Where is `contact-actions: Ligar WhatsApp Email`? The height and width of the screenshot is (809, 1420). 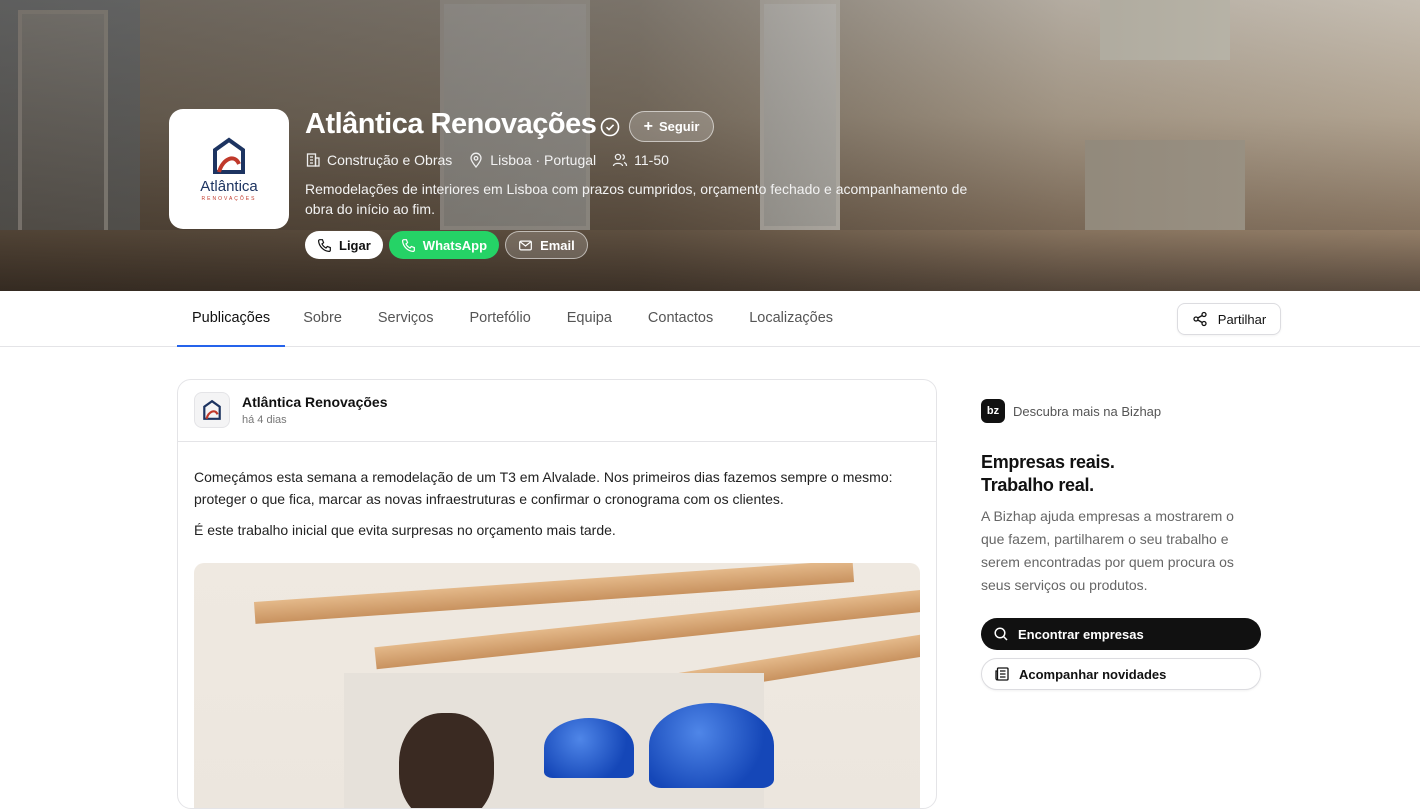 contact-actions: Ligar WhatsApp Email is located at coordinates (446, 245).